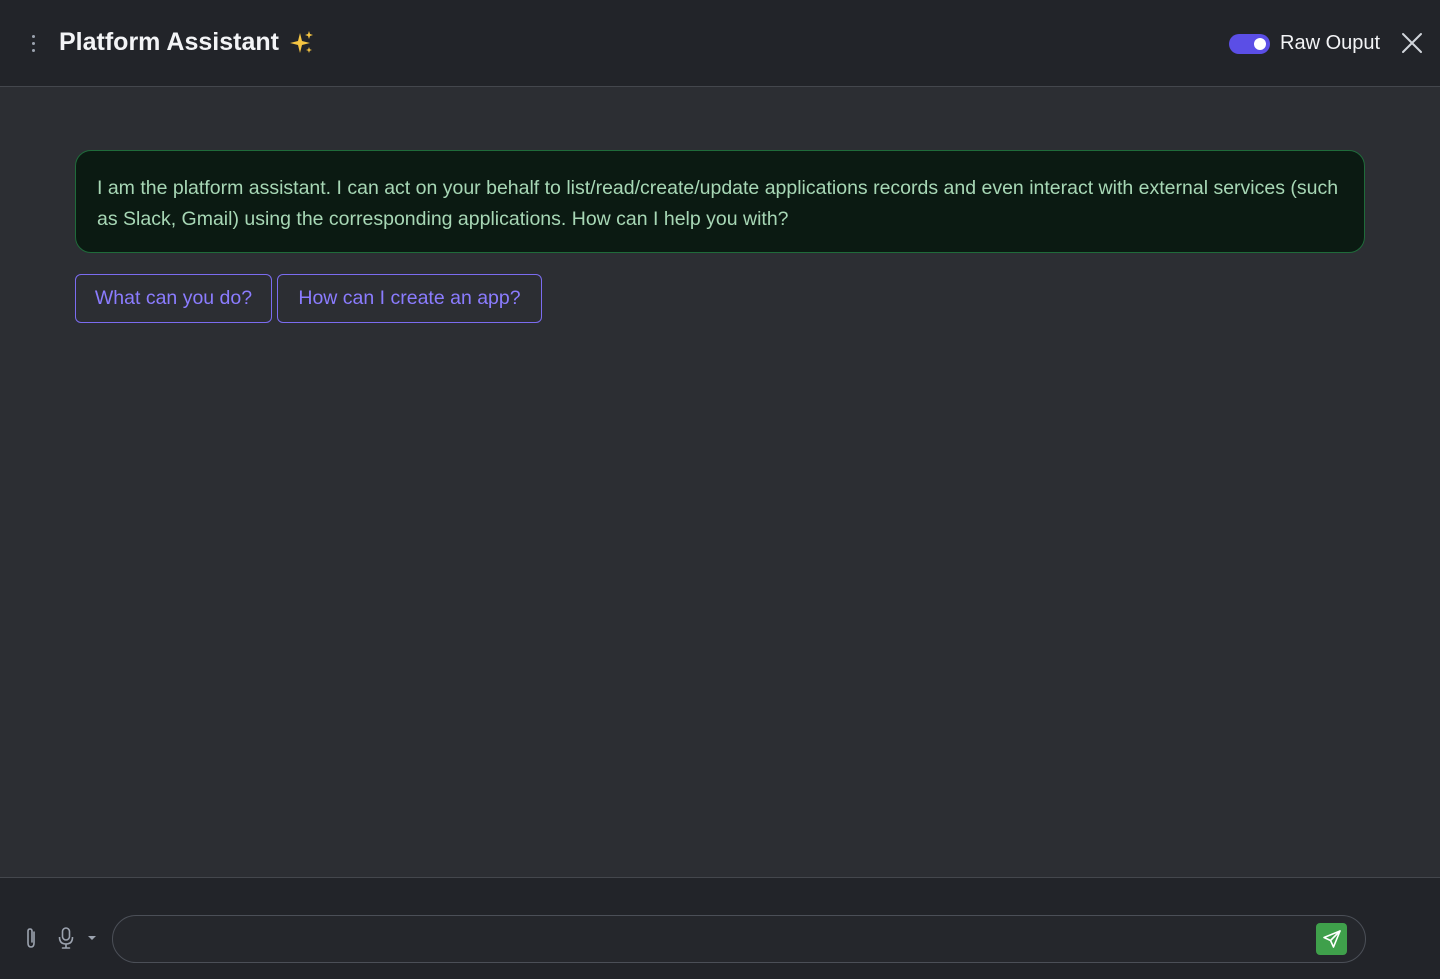 The image size is (1440, 979). I want to click on message-input, so click(721, 939).